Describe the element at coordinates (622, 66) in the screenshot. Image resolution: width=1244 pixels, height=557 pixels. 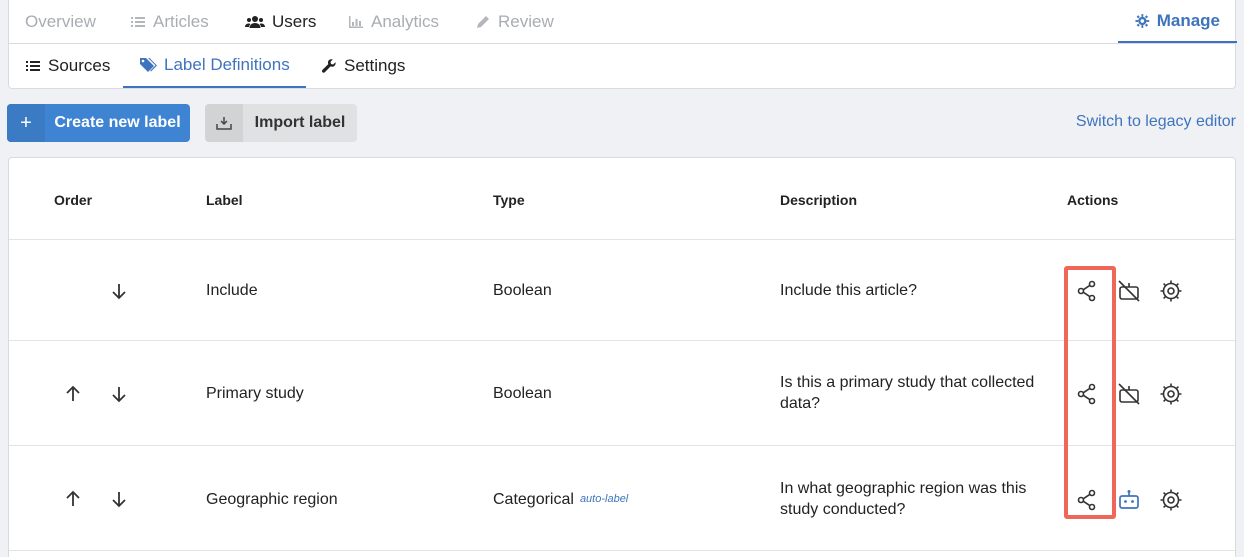
I see `sub-nav: Sources Label Definitions Settings` at that location.